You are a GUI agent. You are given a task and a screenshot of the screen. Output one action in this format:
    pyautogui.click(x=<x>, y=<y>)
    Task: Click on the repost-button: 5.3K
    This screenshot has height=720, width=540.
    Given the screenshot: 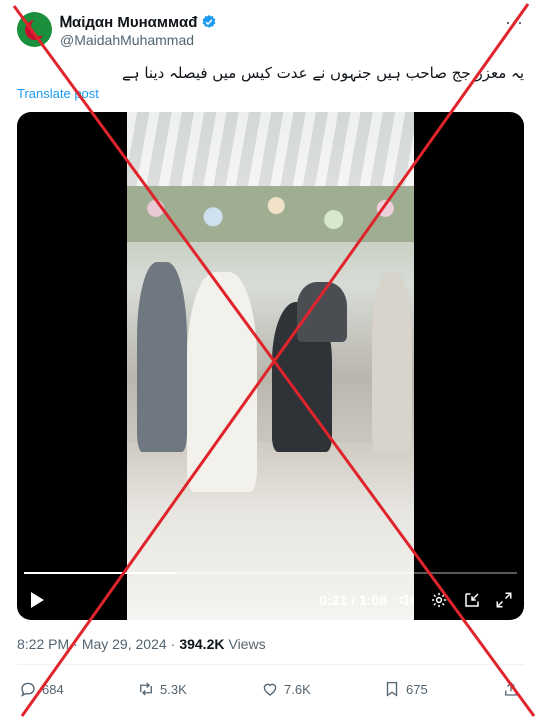 What is the action you would take?
    pyautogui.click(x=162, y=689)
    